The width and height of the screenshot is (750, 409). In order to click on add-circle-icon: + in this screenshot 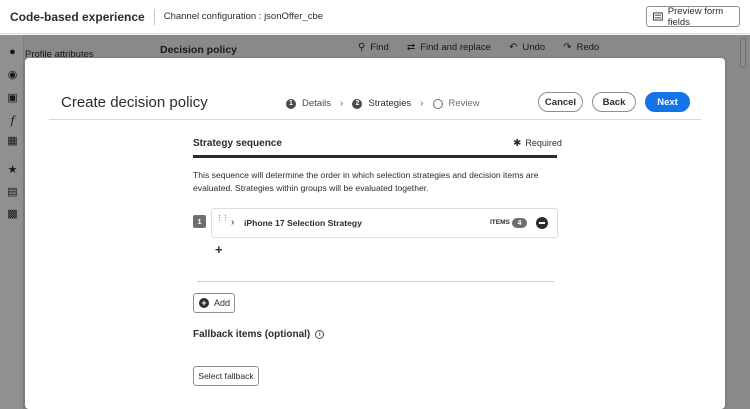, I will do `click(204, 303)`.